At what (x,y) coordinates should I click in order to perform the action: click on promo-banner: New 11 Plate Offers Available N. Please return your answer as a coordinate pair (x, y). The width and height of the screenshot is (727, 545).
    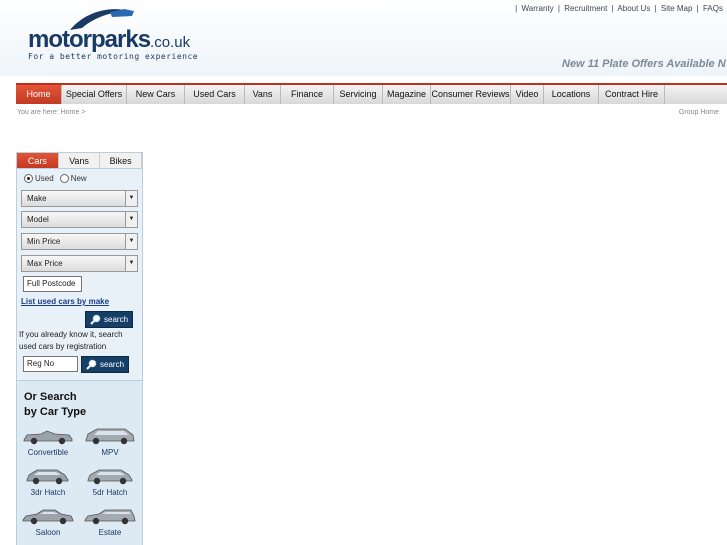
    Looking at the image, I should click on (644, 64).